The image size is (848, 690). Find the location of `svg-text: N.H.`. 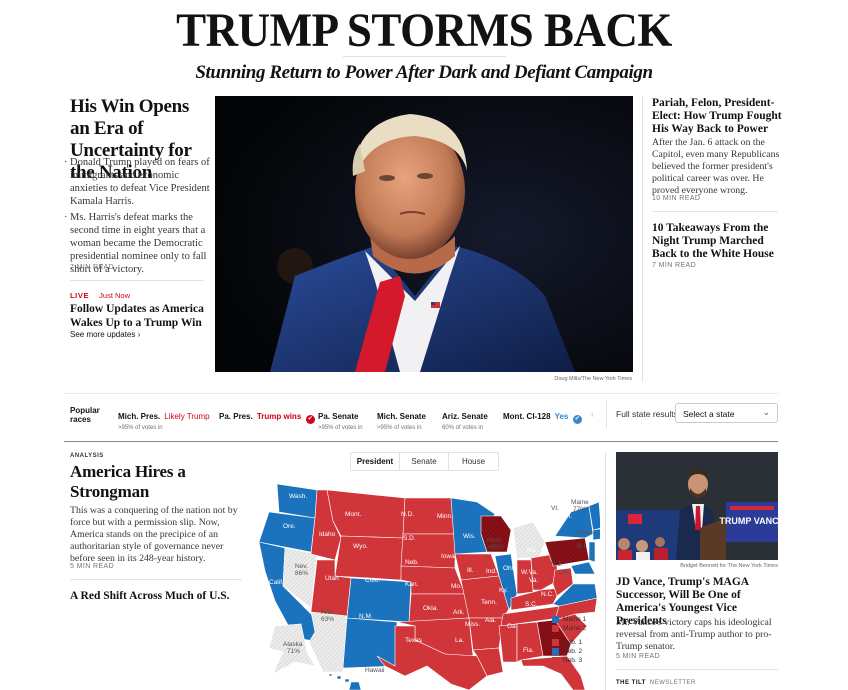

svg-text: N.H. is located at coordinates (565, 516).